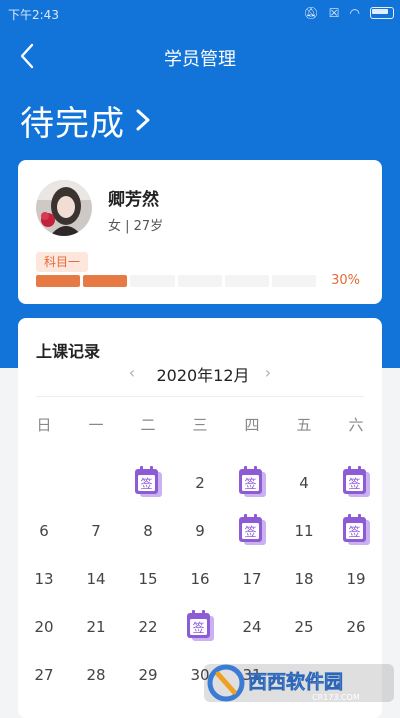  I want to click on calendar-day: 17, so click(252, 579).